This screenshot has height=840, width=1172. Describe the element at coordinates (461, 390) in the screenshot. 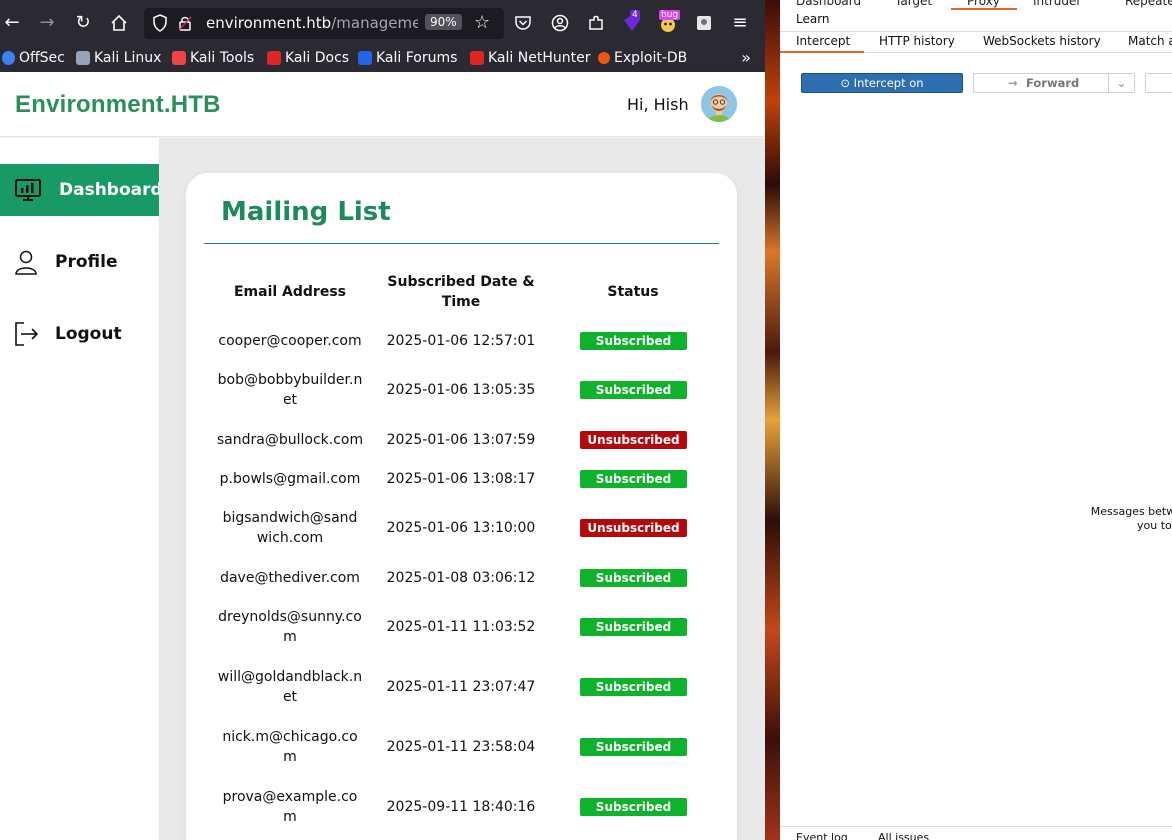

I see `table-cell-date: 2025-01-06 13:05:35` at that location.